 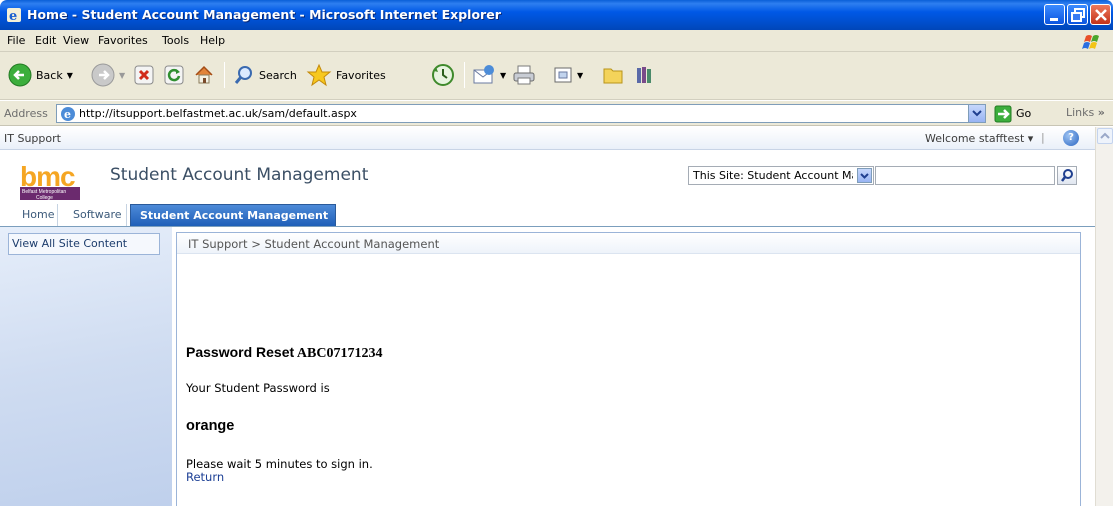 I want to click on mail-button: ▼, so click(x=489, y=75).